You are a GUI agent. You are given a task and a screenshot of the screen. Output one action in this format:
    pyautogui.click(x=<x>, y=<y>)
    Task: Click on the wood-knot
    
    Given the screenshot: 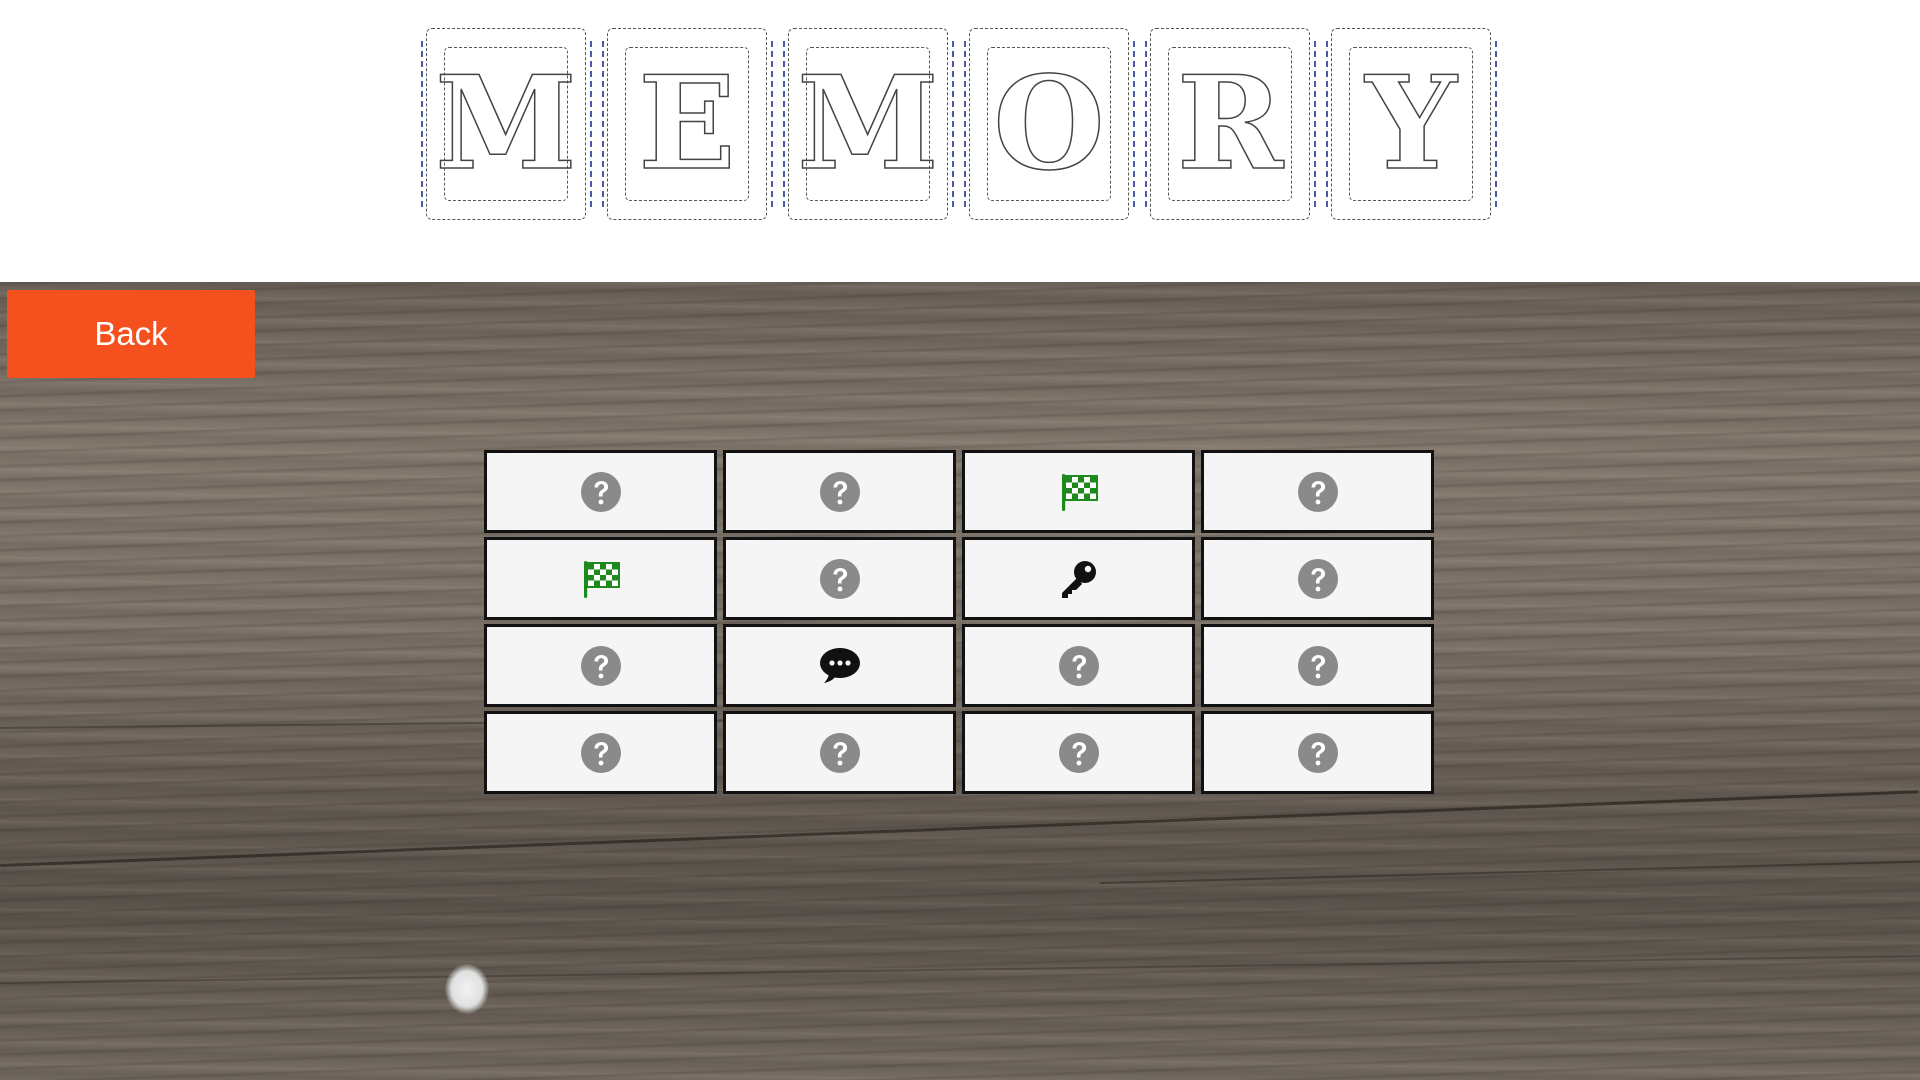 What is the action you would take?
    pyautogui.click(x=467, y=989)
    